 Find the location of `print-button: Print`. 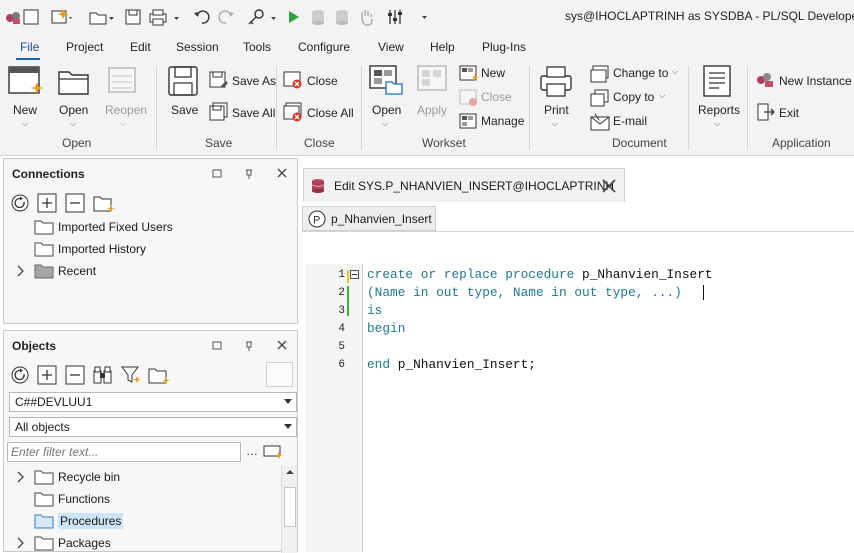

print-button: Print is located at coordinates (556, 110).